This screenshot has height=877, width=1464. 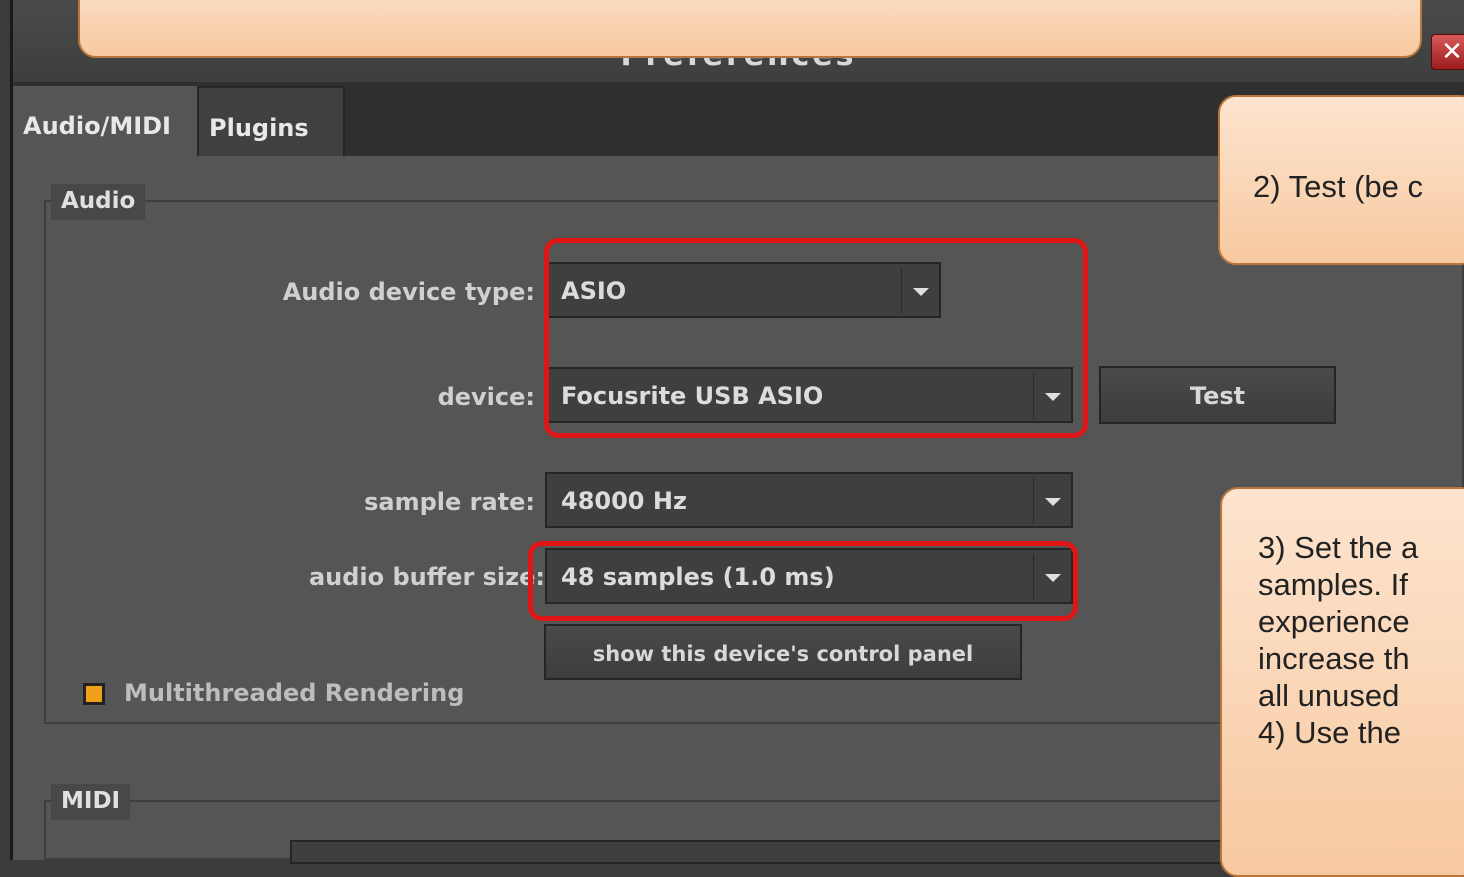 I want to click on tab-audio-midi: Audio/MIDI, so click(x=105, y=121).